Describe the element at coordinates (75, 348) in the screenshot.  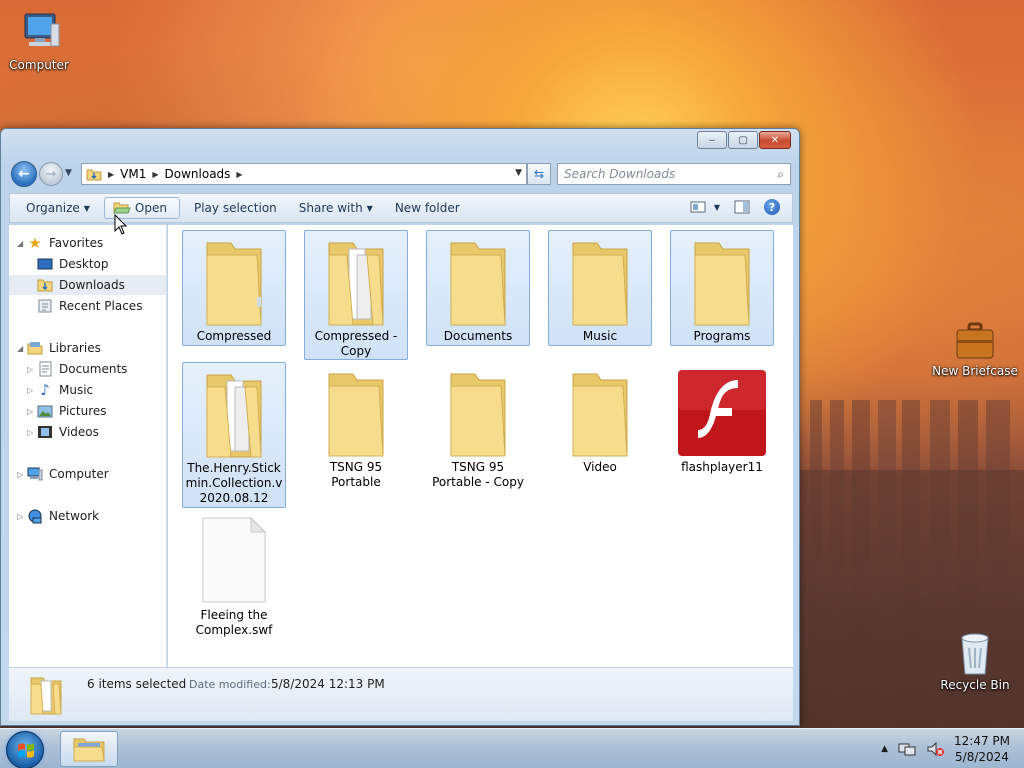
I see `nav-label: Libraries` at that location.